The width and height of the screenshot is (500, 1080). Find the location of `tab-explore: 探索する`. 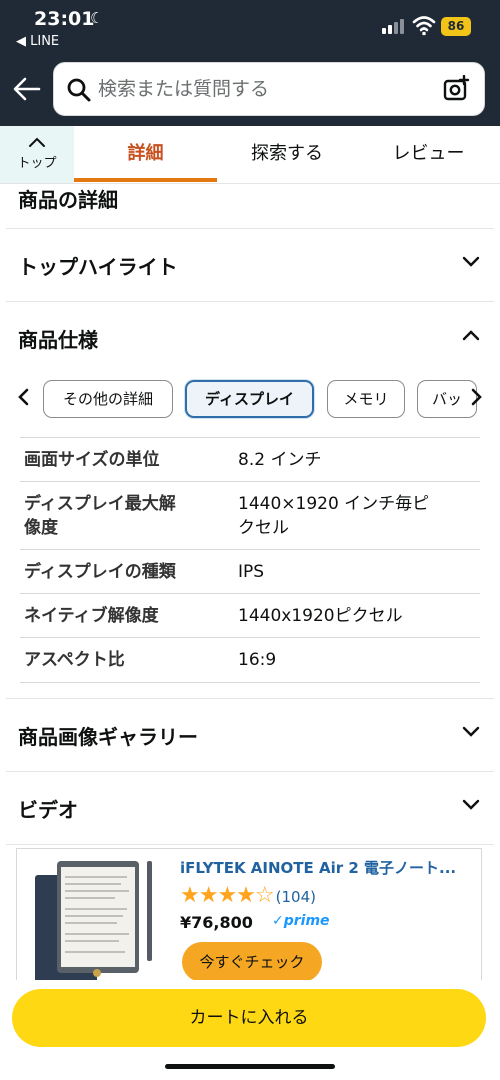

tab-explore: 探索する is located at coordinates (287, 154).